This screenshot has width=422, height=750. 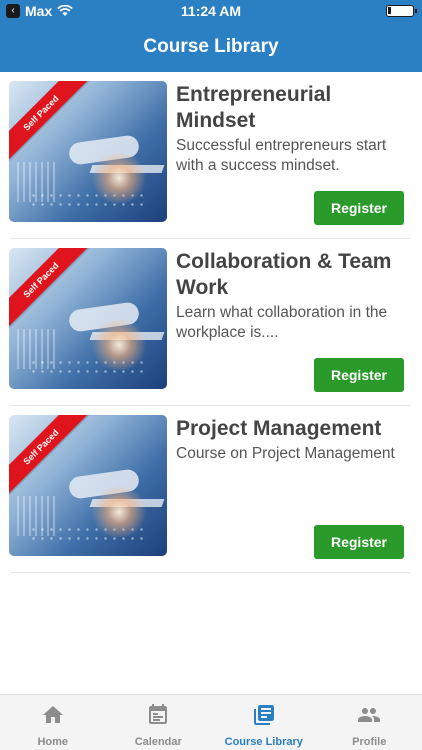 What do you see at coordinates (285, 453) in the screenshot?
I see `course-description: Course on Project Management` at bounding box center [285, 453].